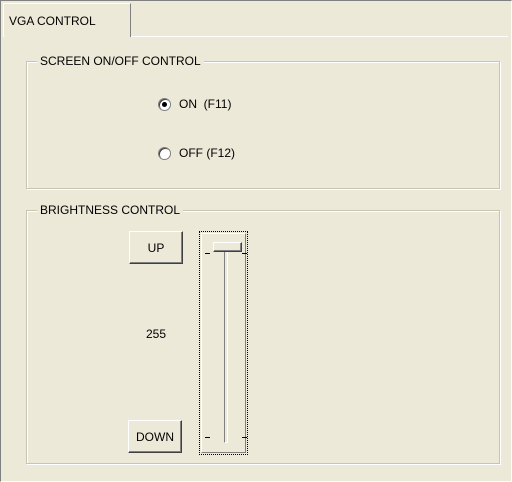  I want to click on slider-channel, so click(226, 345).